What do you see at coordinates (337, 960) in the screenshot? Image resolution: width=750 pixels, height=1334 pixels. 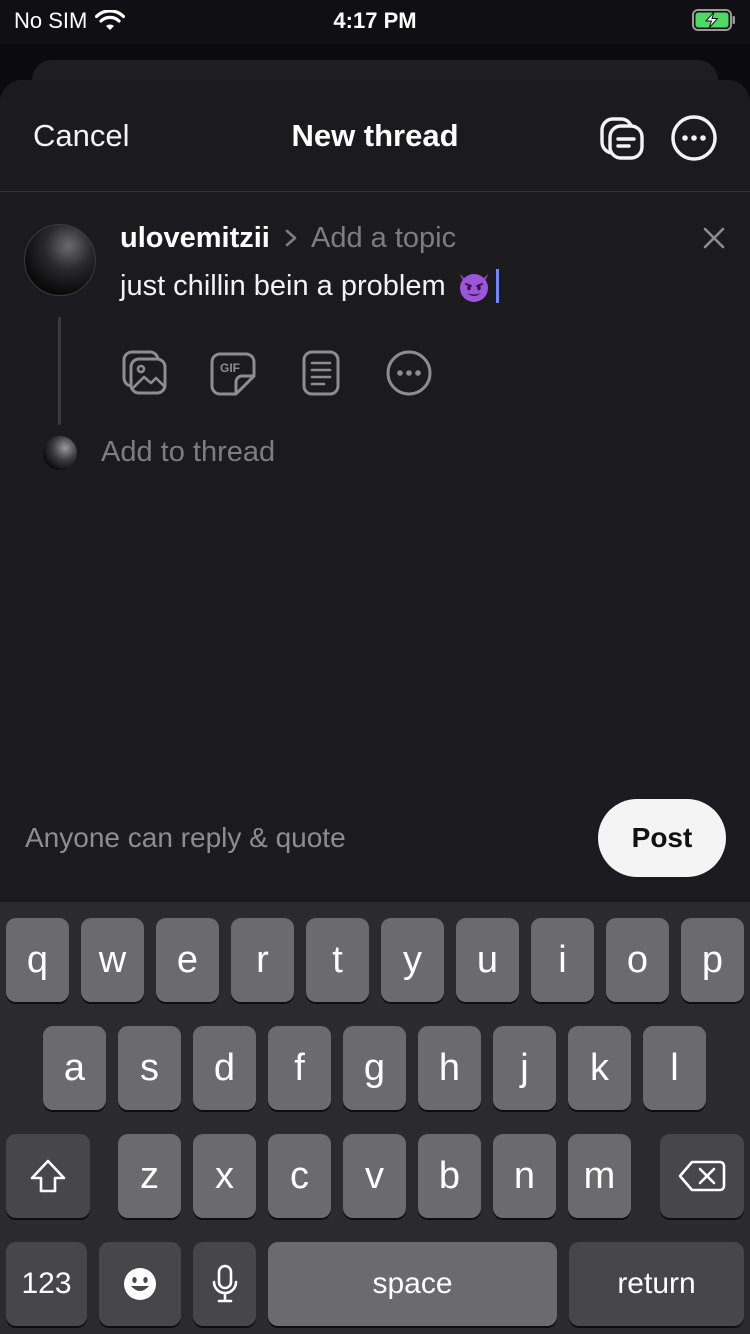 I see `key-t: t` at bounding box center [337, 960].